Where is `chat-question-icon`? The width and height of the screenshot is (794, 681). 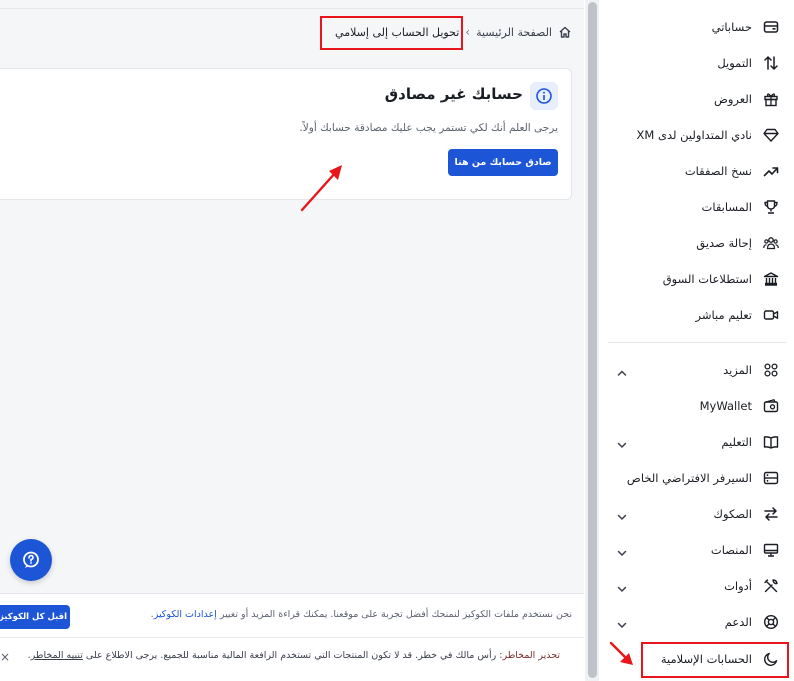
chat-question-icon is located at coordinates (31, 559).